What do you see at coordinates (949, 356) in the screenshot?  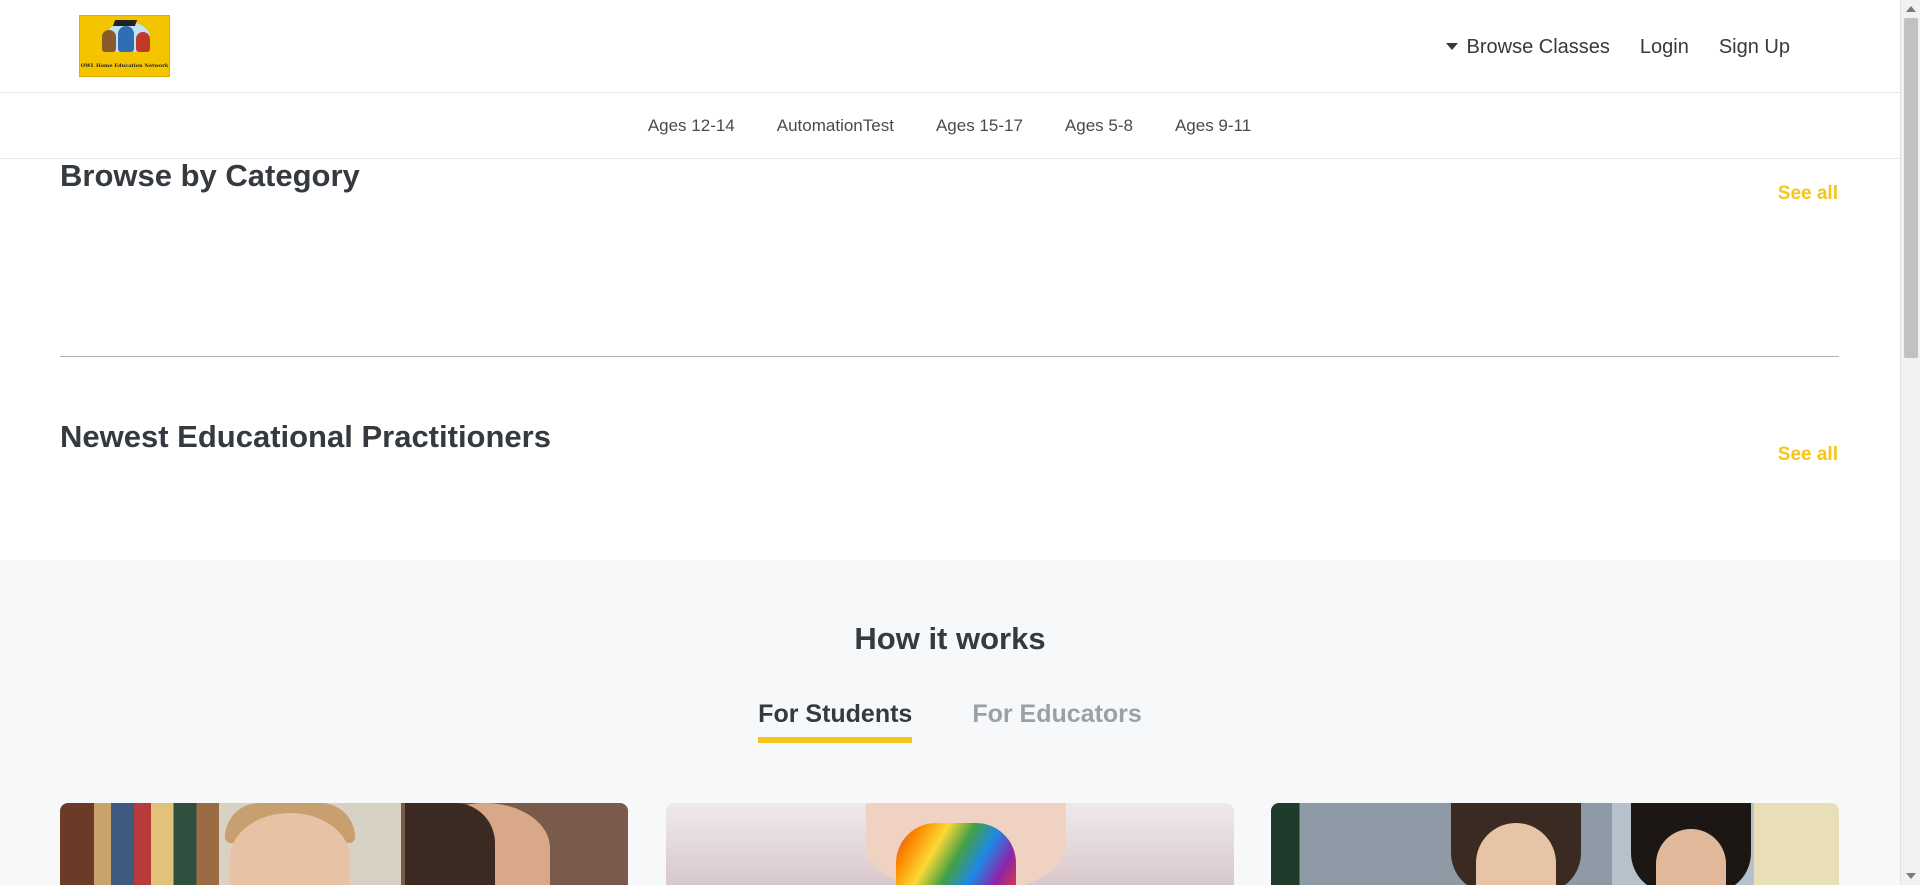 I see `section-divider` at bounding box center [949, 356].